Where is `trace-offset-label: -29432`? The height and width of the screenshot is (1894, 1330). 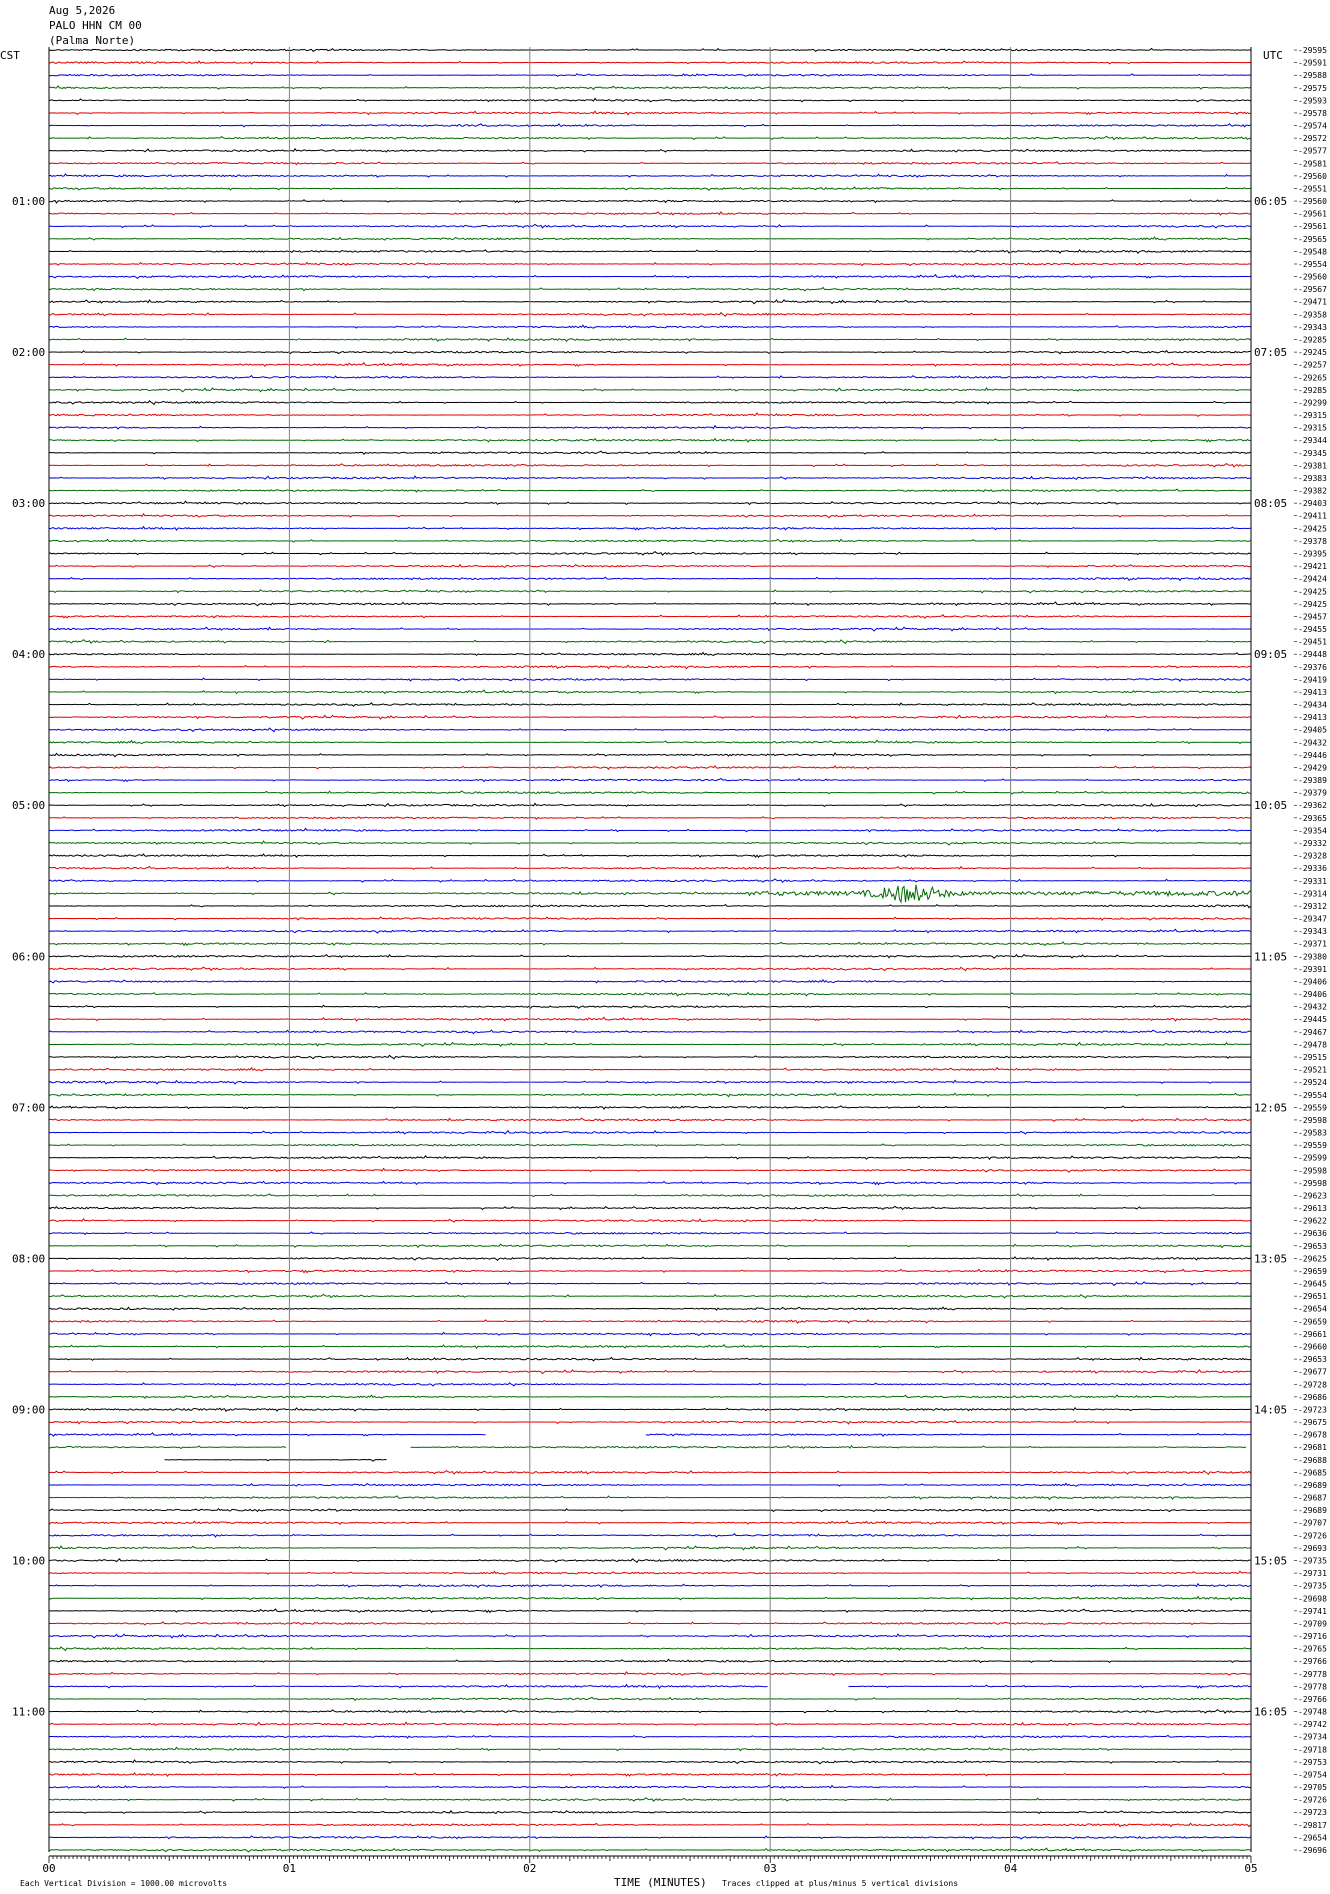 trace-offset-label: -29432 is located at coordinates (1312, 742).